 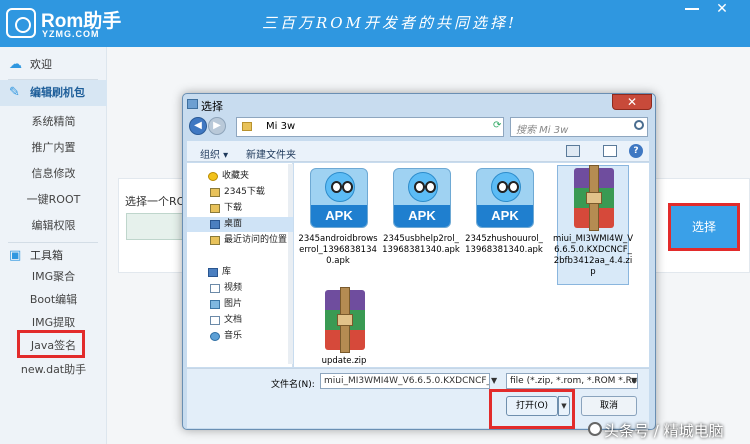 What do you see at coordinates (41, 64) in the screenshot?
I see `sidebar-item-label: 欢迎` at bounding box center [41, 64].